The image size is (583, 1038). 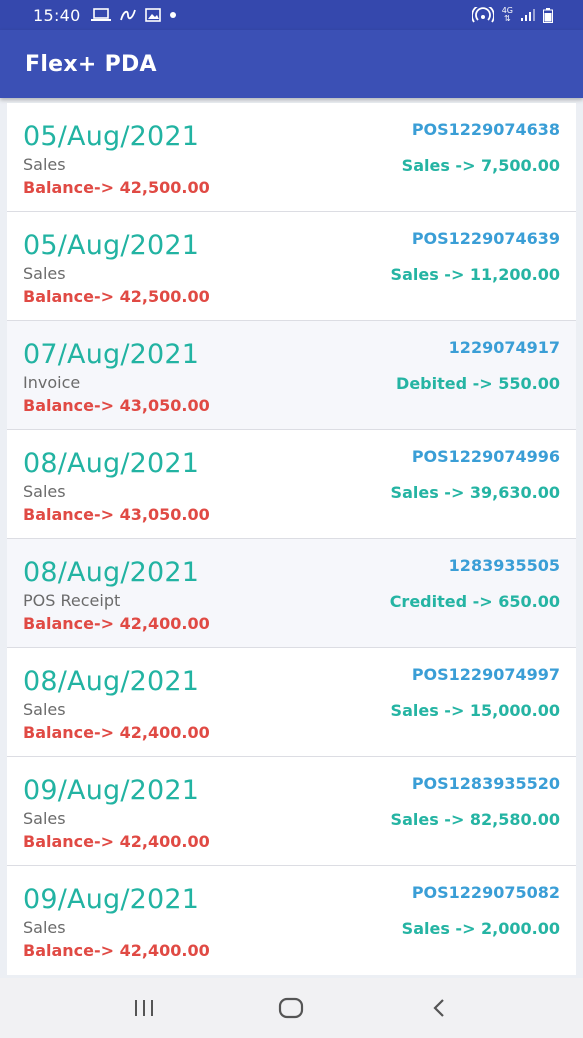 What do you see at coordinates (480, 928) in the screenshot?
I see `transaction-amount: Sales -> 2,000.00` at bounding box center [480, 928].